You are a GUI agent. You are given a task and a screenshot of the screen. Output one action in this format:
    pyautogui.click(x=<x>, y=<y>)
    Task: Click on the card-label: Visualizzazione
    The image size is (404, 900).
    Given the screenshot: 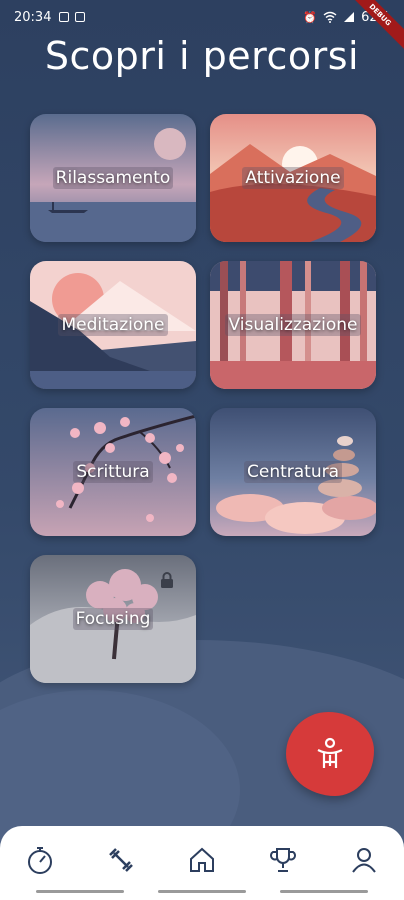 What is the action you would take?
    pyautogui.click(x=293, y=325)
    